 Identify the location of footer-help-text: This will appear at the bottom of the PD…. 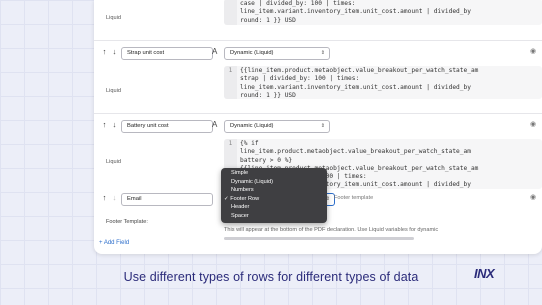
(331, 230).